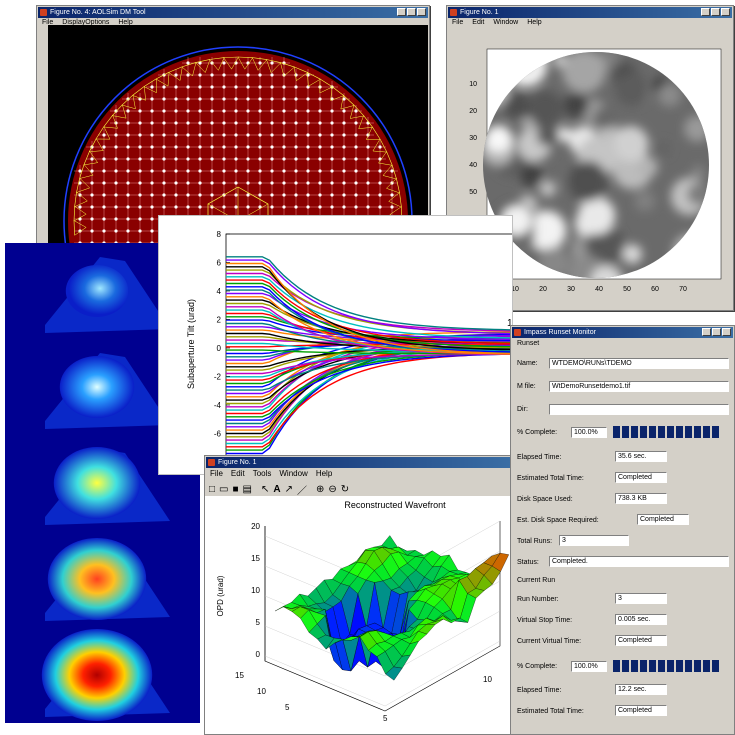 Image resolution: width=735 pixels, height=735 pixels. What do you see at coordinates (320, 489) in the screenshot?
I see `zoom-in-icon: ⊕` at bounding box center [320, 489].